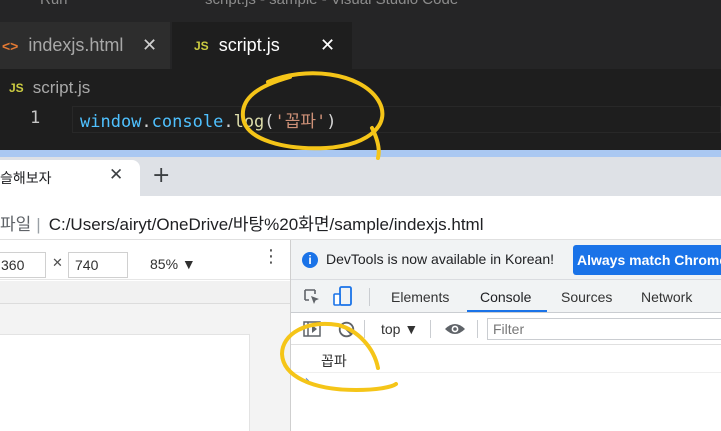 This screenshot has width=721, height=431. I want to click on media-query-bar, so click(145, 292).